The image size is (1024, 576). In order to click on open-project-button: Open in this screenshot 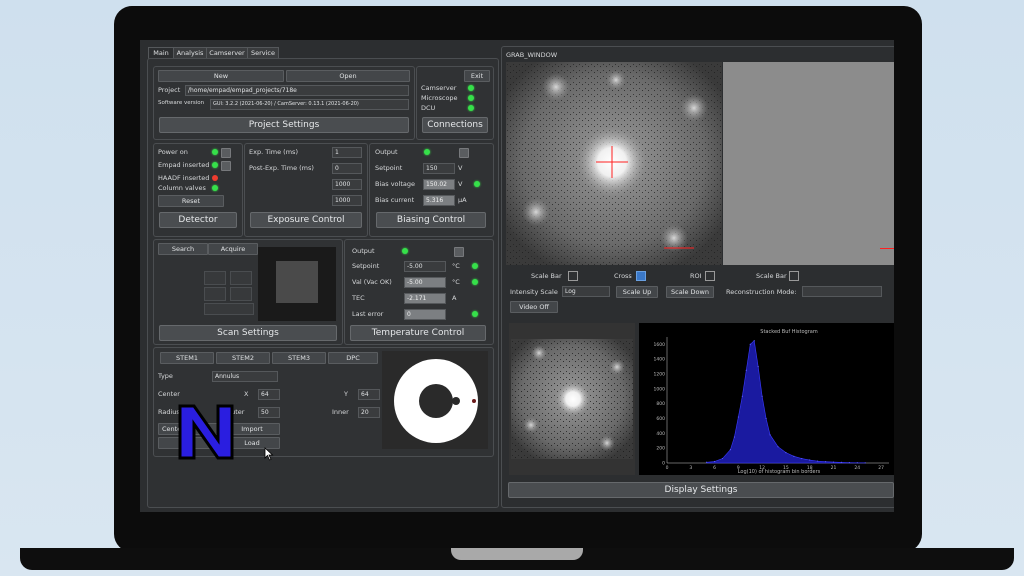, I will do `click(348, 76)`.